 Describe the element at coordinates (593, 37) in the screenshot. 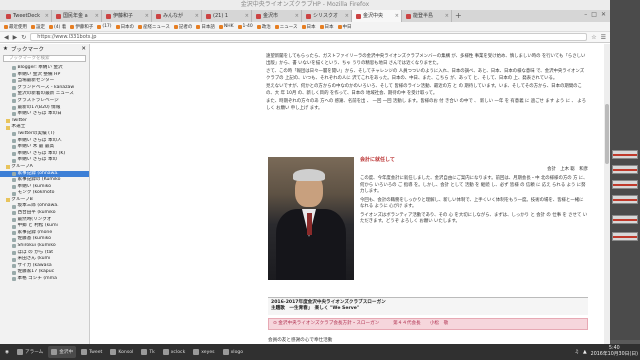

I see `bookmark-star-icon: ☆` at that location.